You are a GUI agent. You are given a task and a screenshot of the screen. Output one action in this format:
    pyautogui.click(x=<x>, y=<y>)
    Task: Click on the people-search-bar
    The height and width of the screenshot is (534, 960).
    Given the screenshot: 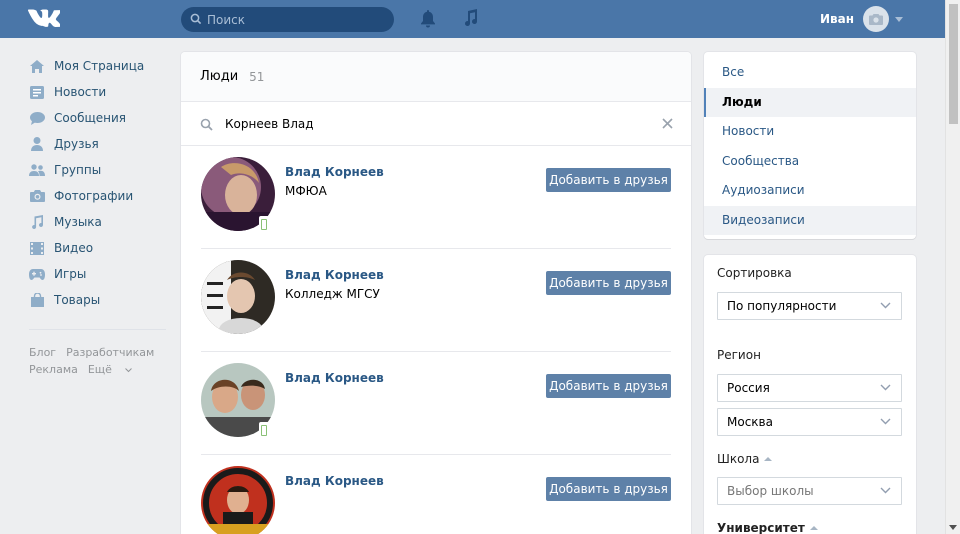 What is the action you would take?
    pyautogui.click(x=436, y=124)
    